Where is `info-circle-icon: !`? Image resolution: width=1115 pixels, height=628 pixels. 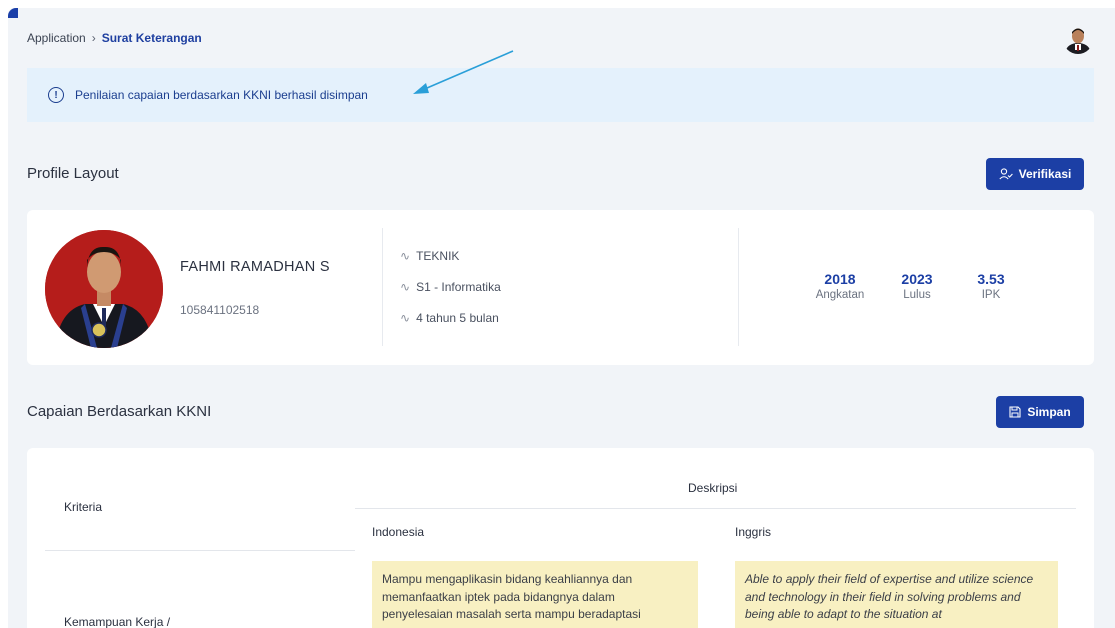 info-circle-icon: ! is located at coordinates (56, 95).